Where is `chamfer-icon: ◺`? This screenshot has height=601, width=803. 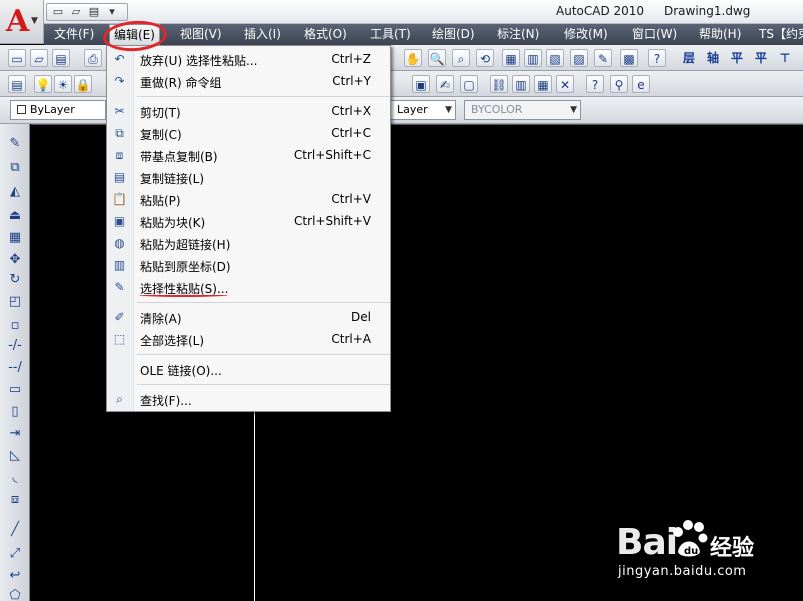 chamfer-icon: ◺ is located at coordinates (15, 456).